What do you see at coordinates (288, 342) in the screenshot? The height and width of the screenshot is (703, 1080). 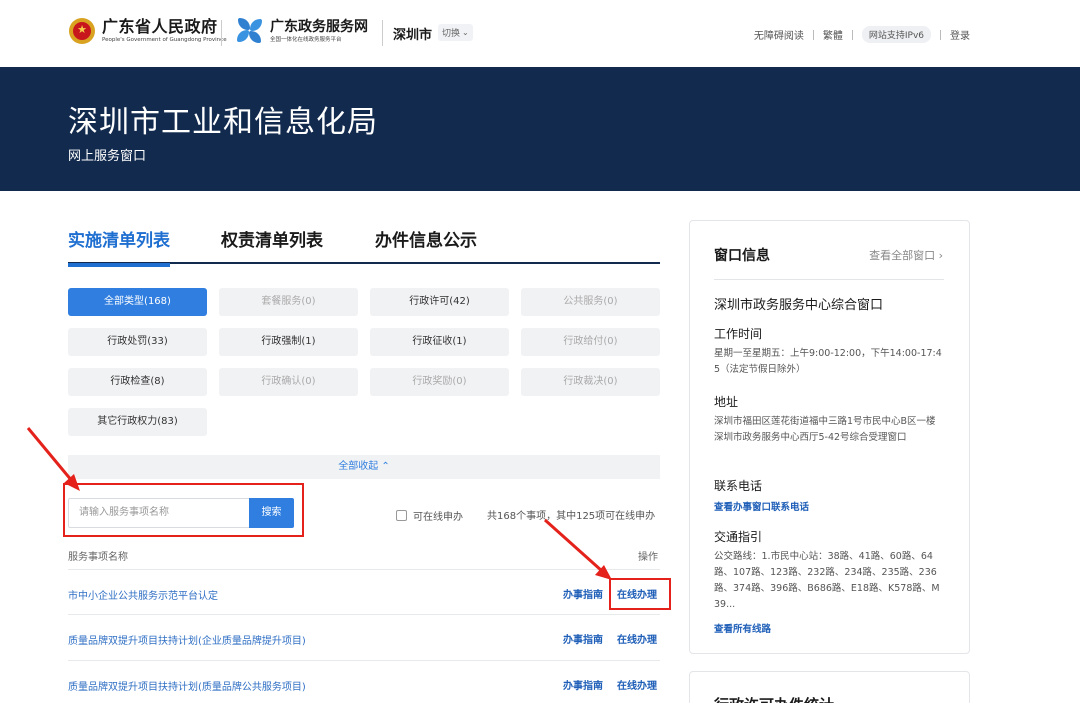 I see `category-filter-button: 行政强制(1)` at bounding box center [288, 342].